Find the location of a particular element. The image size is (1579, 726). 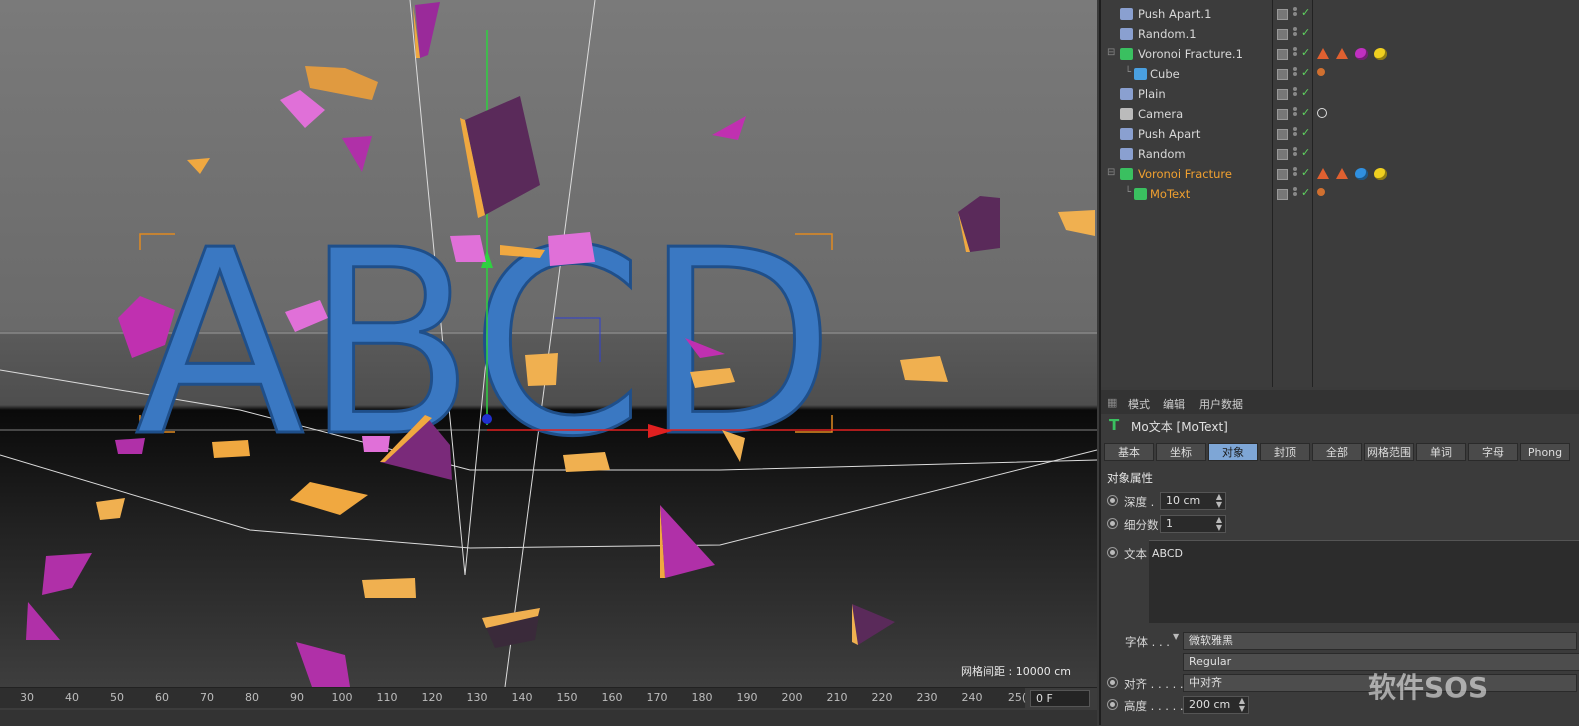

object-name: Cube is located at coordinates (1165, 74).